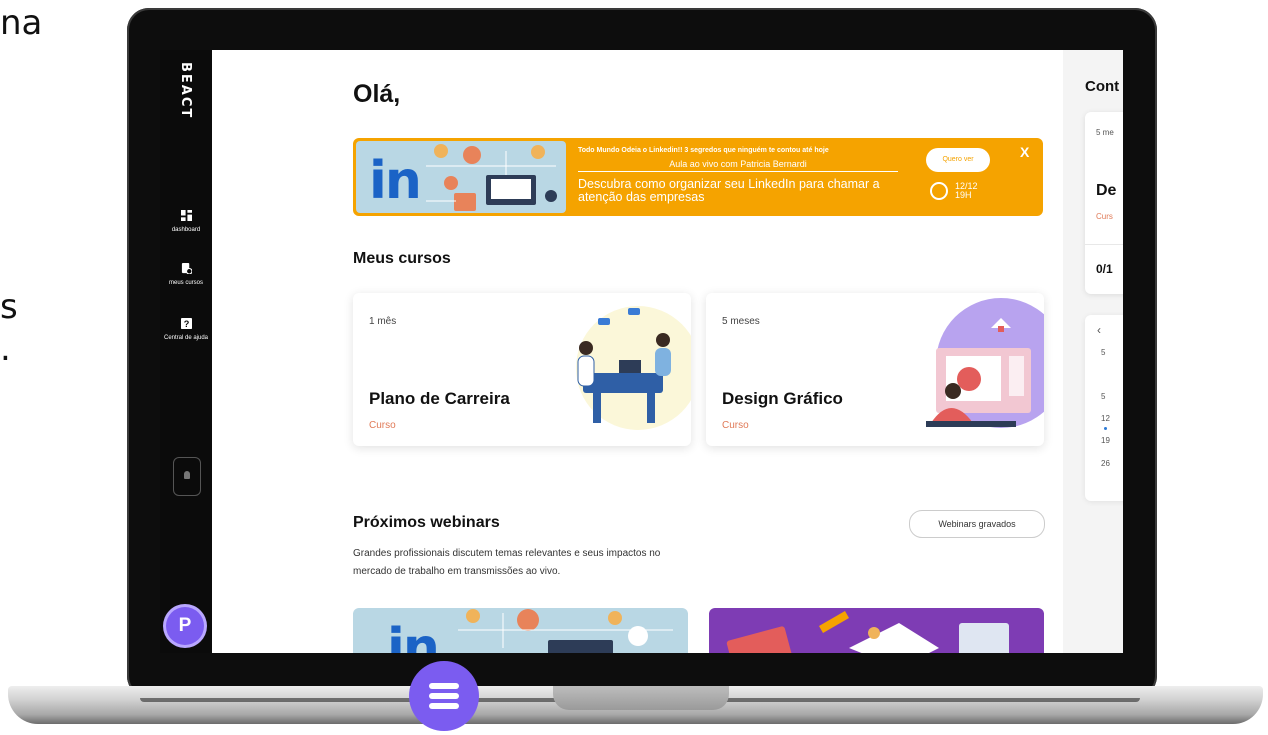 The width and height of the screenshot is (1268, 735). Describe the element at coordinates (741, 321) in the screenshot. I see `course-duration: 5 meses` at that location.